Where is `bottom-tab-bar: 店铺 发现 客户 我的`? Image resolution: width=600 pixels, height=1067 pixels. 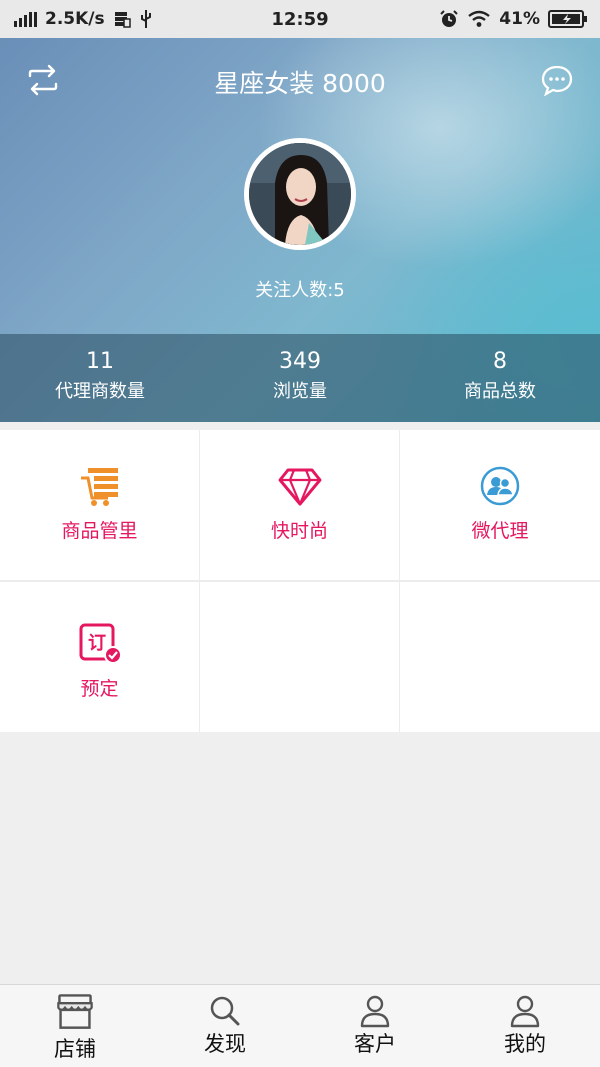
bottom-tab-bar: 店铺 发现 客户 我的 is located at coordinates (300, 1025).